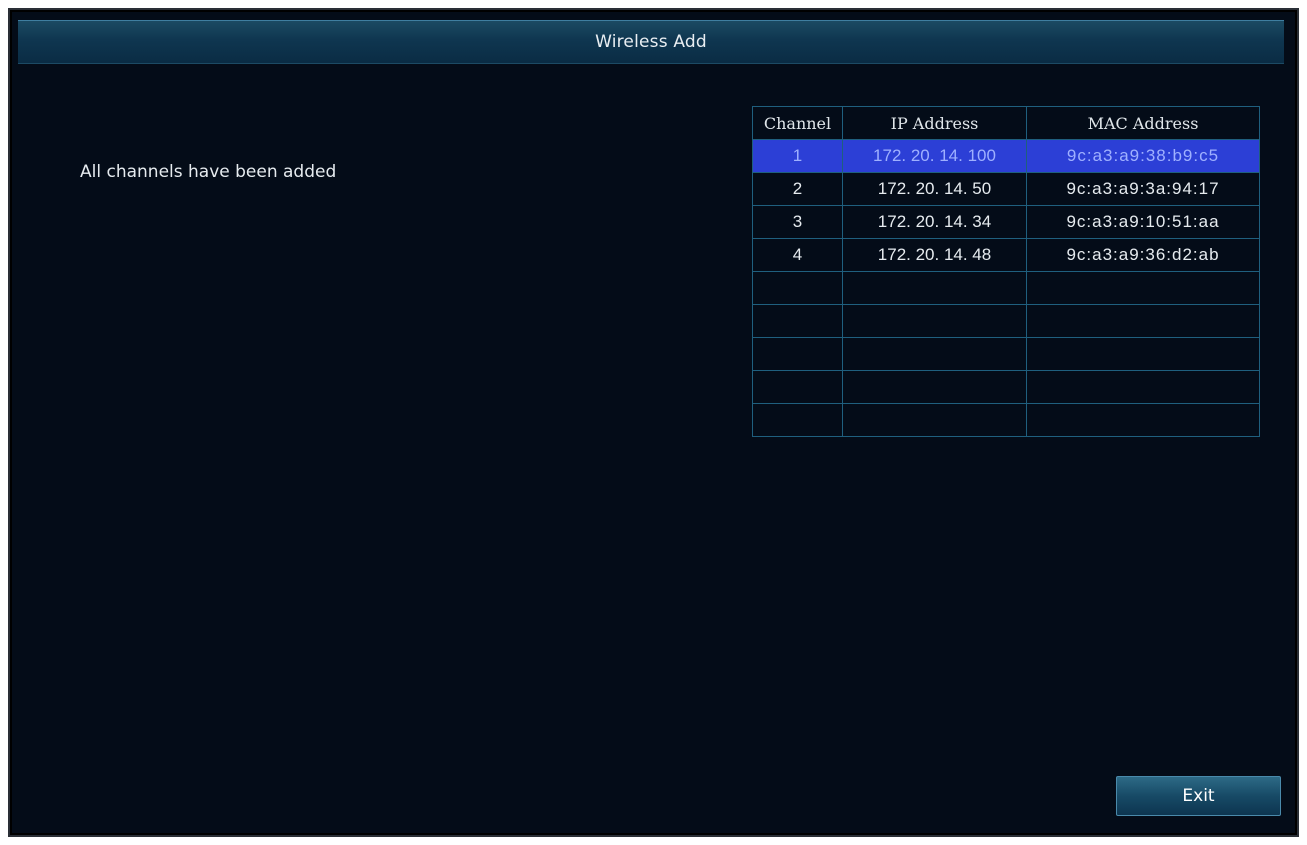 The width and height of the screenshot is (1307, 845). What do you see at coordinates (934, 123) in the screenshot?
I see `column-header-ip-address: IP Address` at bounding box center [934, 123].